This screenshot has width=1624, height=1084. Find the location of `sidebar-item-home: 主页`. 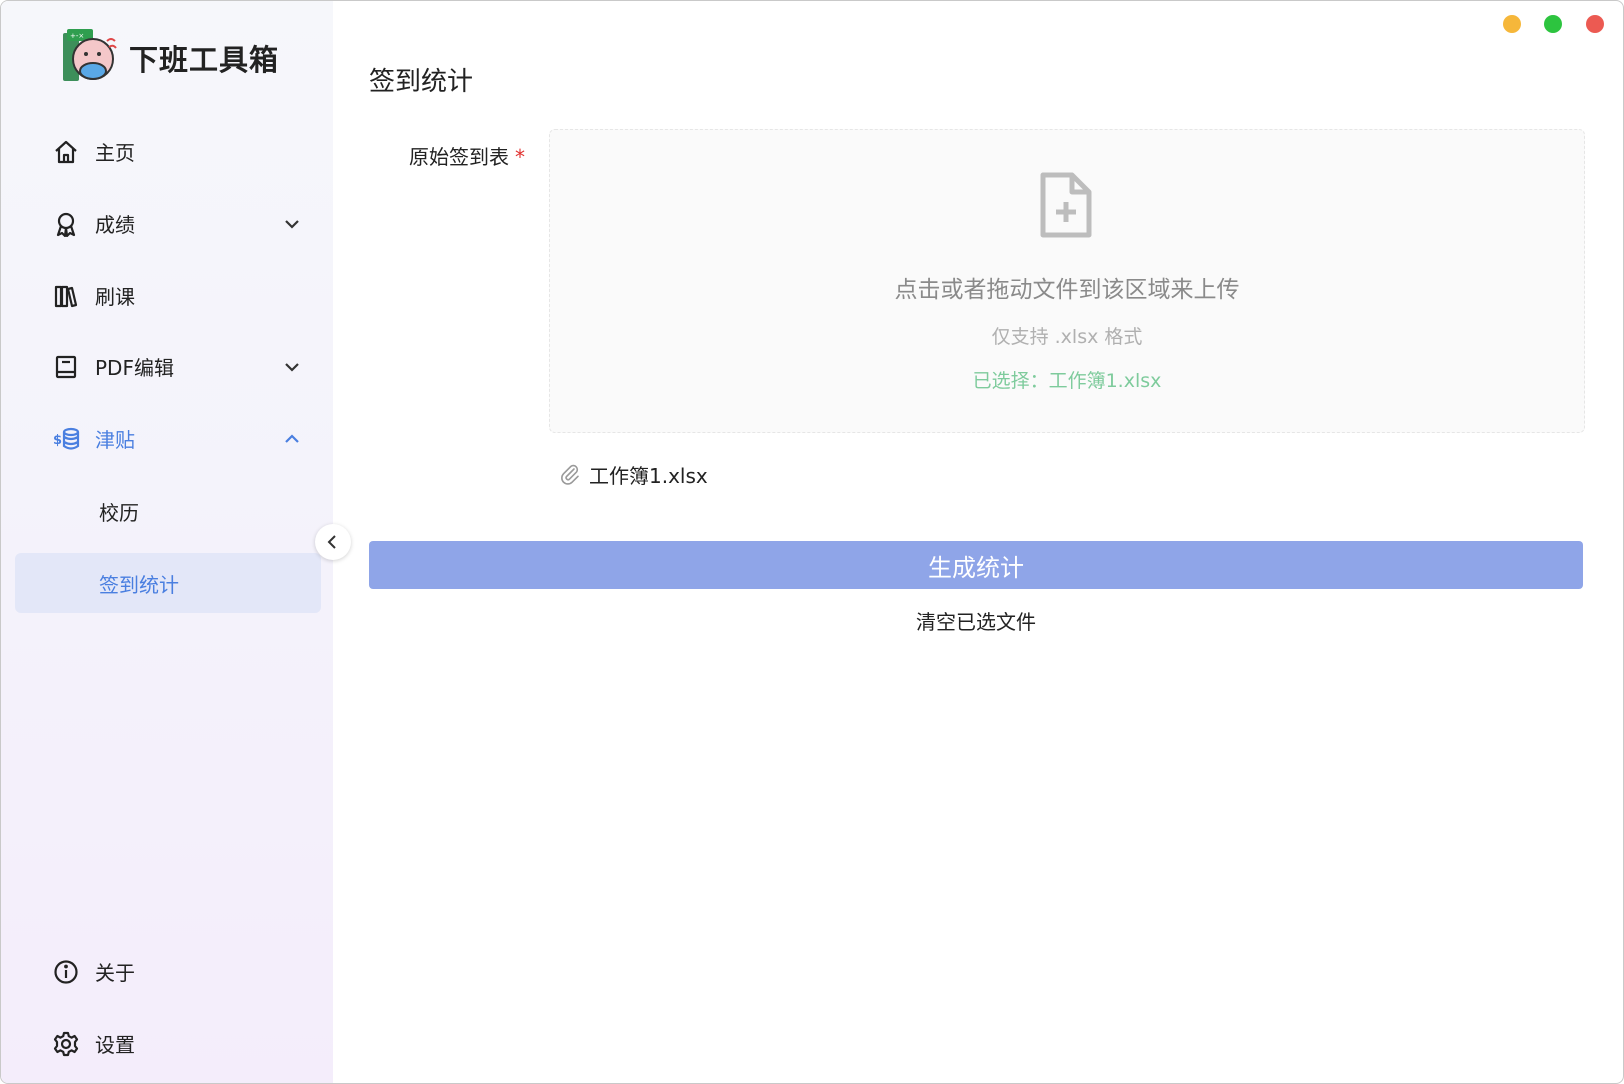

sidebar-item-home: 主页 is located at coordinates (168, 151).